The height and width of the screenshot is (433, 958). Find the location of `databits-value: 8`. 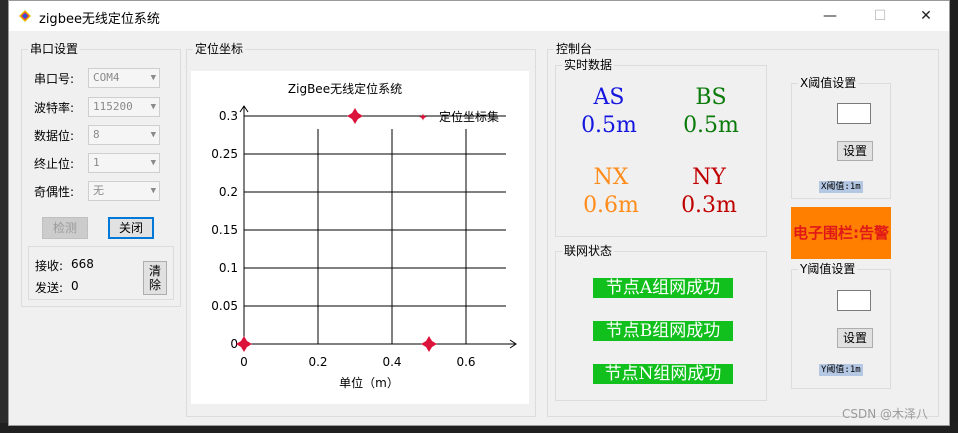

databits-value: 8 is located at coordinates (96, 134).